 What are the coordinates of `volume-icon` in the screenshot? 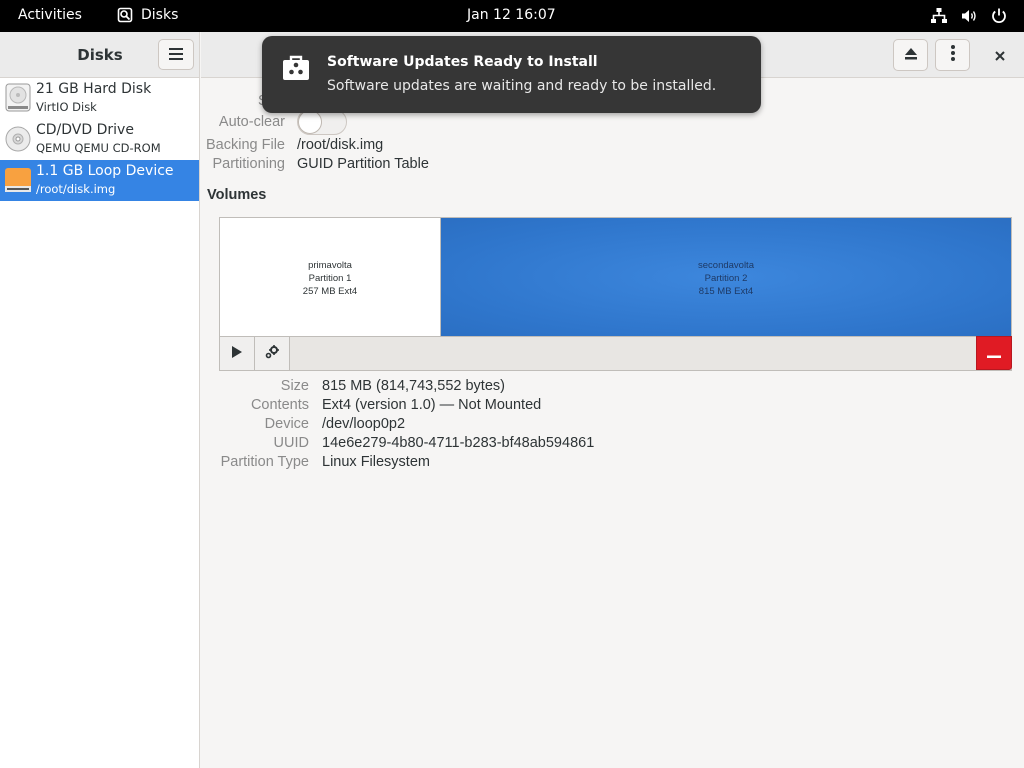 It's located at (969, 16).